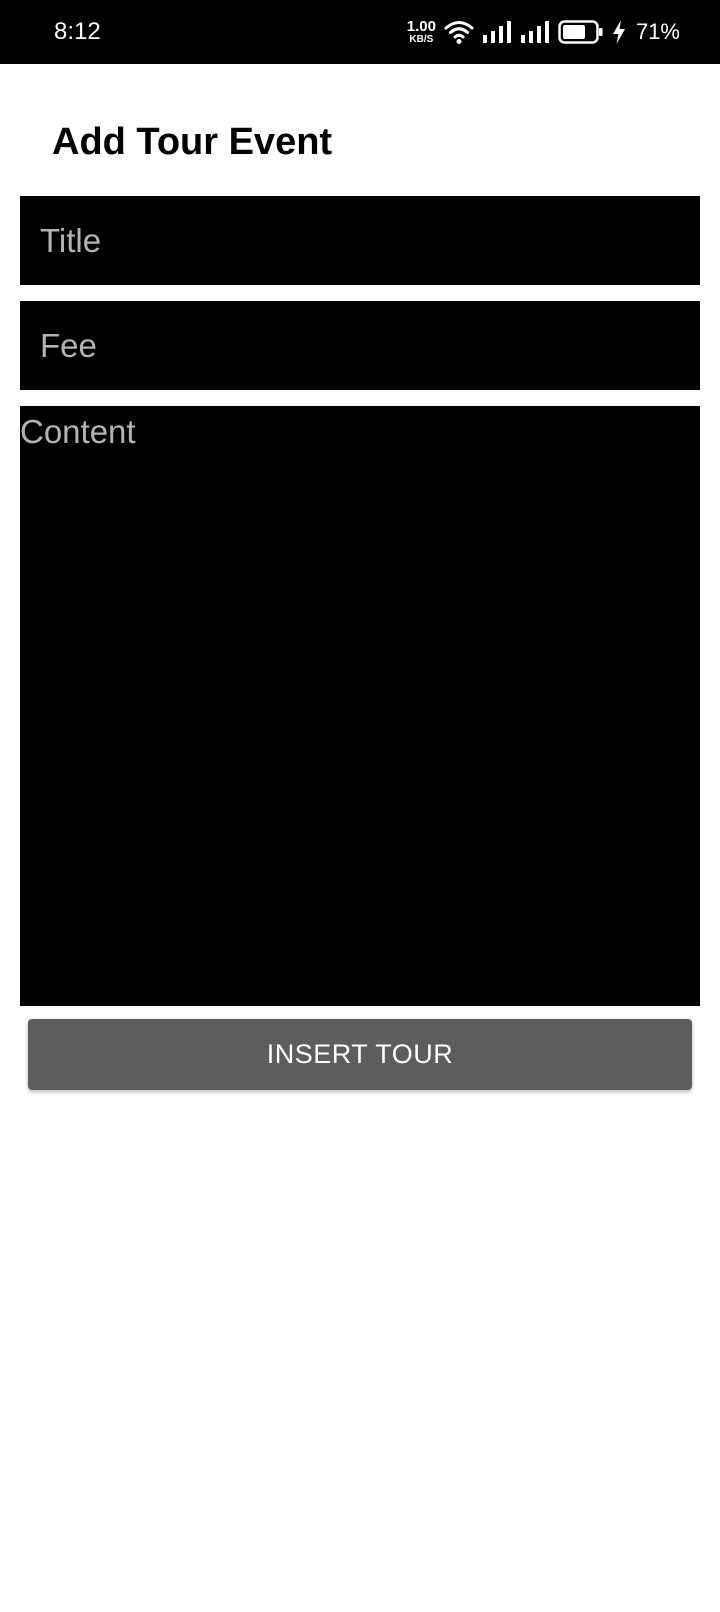  What do you see at coordinates (657, 31) in the screenshot?
I see `battery-percent: 71%` at bounding box center [657, 31].